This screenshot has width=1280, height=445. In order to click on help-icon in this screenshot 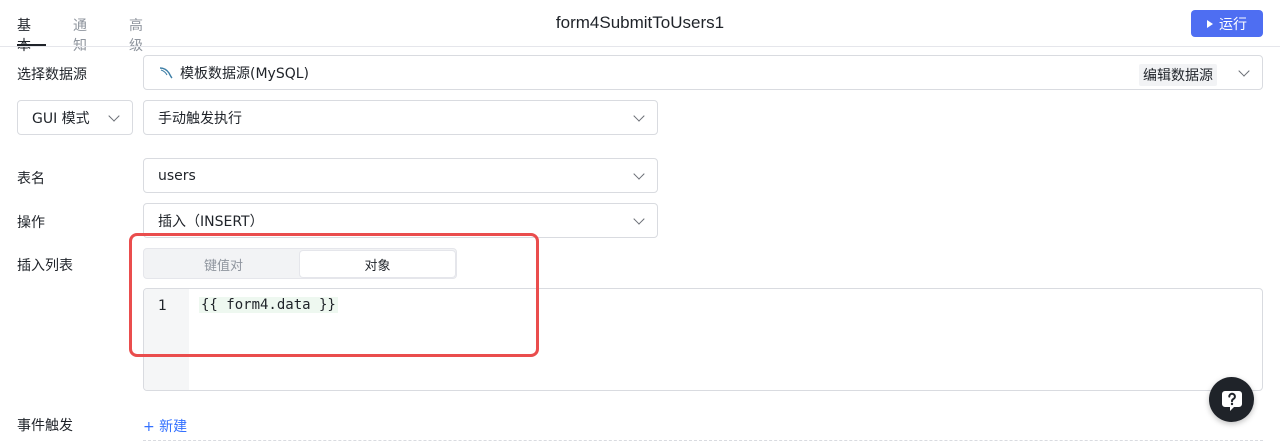, I will do `click(1231, 400)`.